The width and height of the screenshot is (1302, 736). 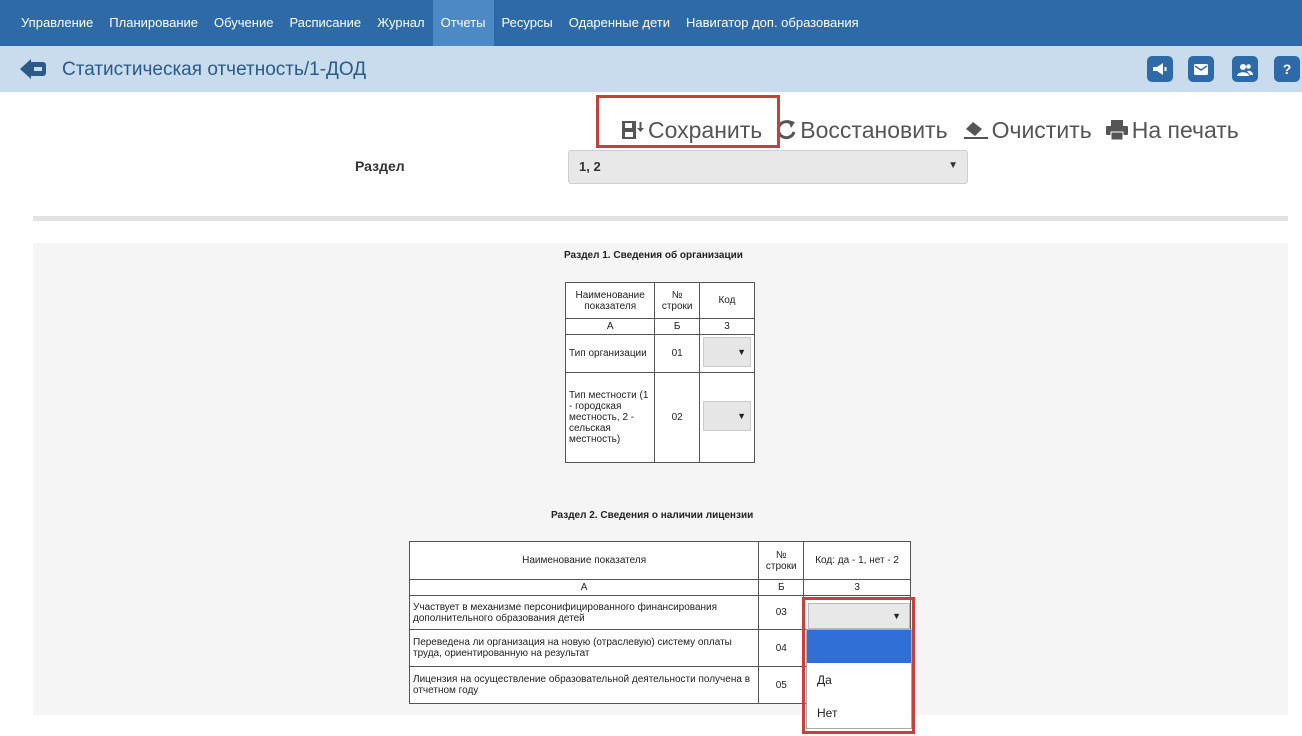 I want to click on org-type-select: ▼, so click(x=726, y=352).